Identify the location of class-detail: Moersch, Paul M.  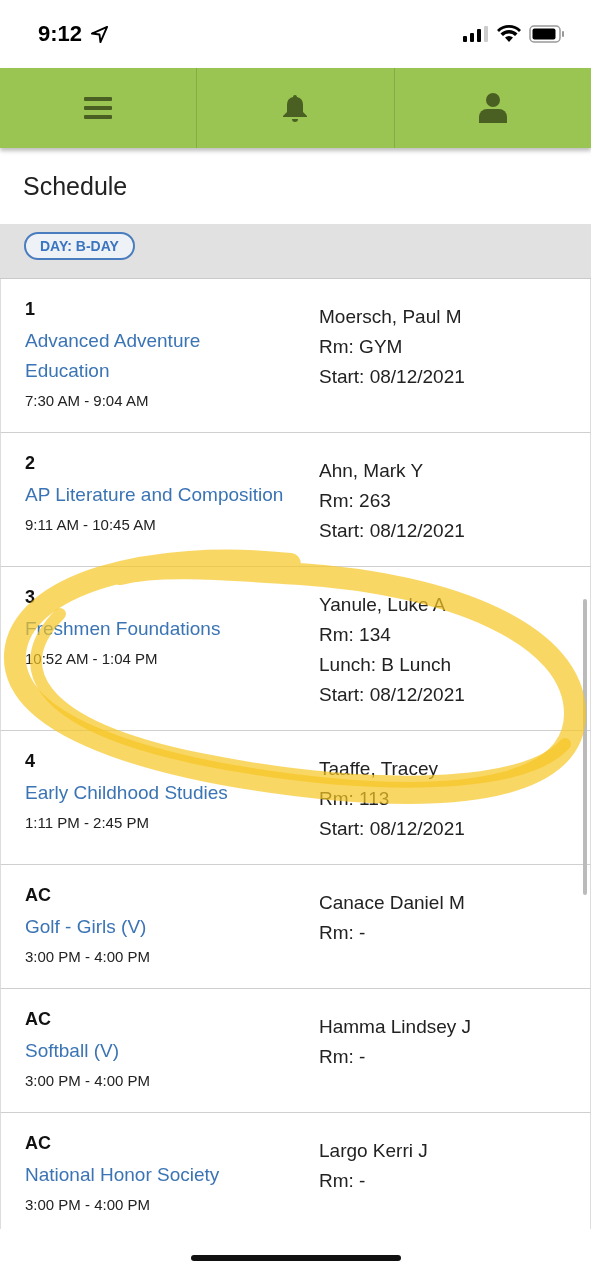
(391, 317).